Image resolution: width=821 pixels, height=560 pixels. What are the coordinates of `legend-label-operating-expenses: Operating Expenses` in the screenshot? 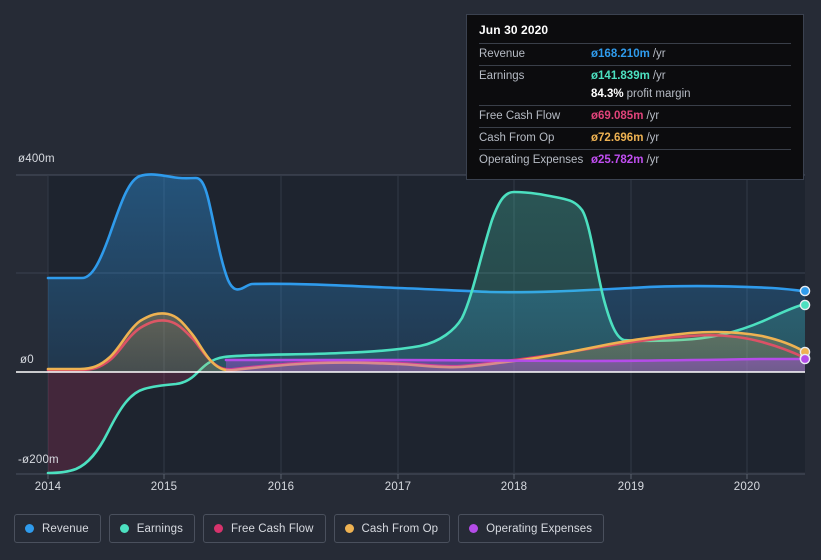 It's located at (539, 528).